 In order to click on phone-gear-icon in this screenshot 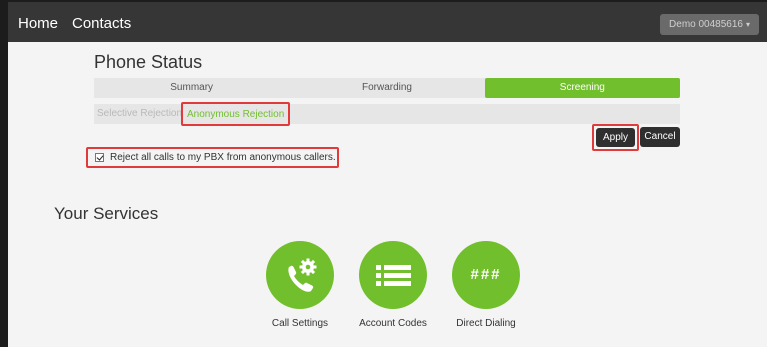, I will do `click(302, 275)`.